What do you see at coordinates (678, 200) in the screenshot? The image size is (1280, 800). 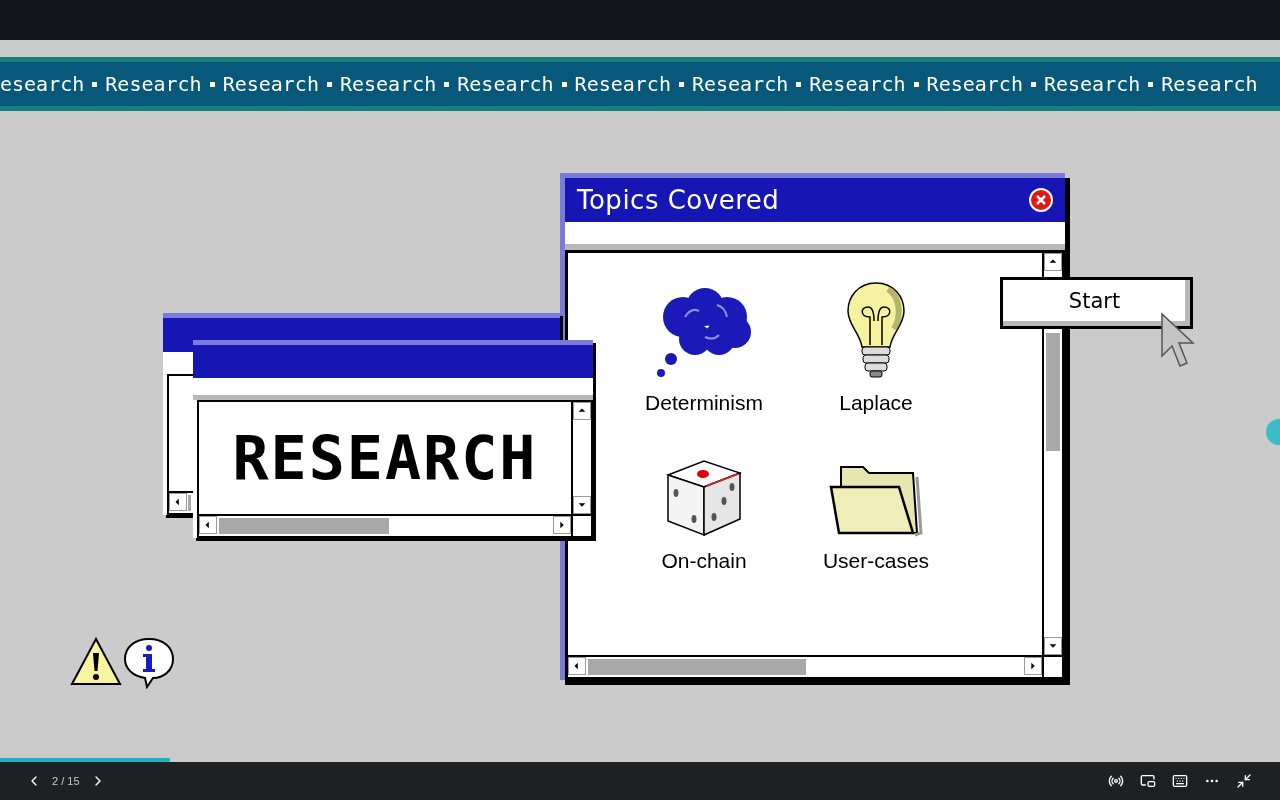 I see `window-title: Topics Covered` at bounding box center [678, 200].